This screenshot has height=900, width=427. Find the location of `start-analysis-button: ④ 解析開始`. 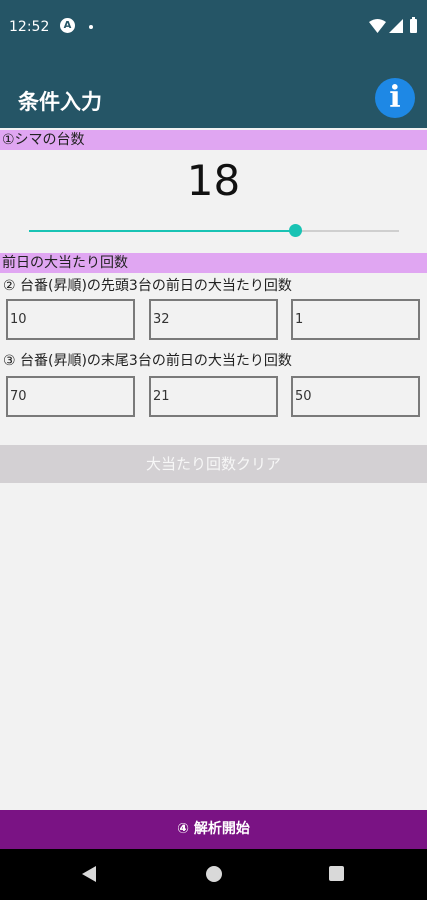

start-analysis-button: ④ 解析開始 is located at coordinates (213, 829).